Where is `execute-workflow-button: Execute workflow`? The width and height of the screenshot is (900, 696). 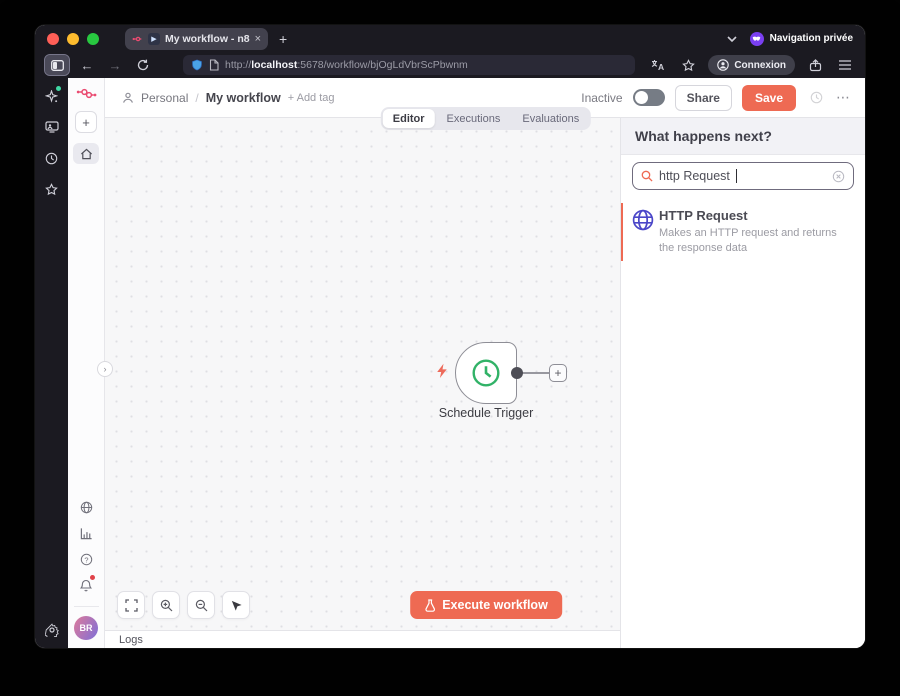 execute-workflow-button: Execute workflow is located at coordinates (486, 605).